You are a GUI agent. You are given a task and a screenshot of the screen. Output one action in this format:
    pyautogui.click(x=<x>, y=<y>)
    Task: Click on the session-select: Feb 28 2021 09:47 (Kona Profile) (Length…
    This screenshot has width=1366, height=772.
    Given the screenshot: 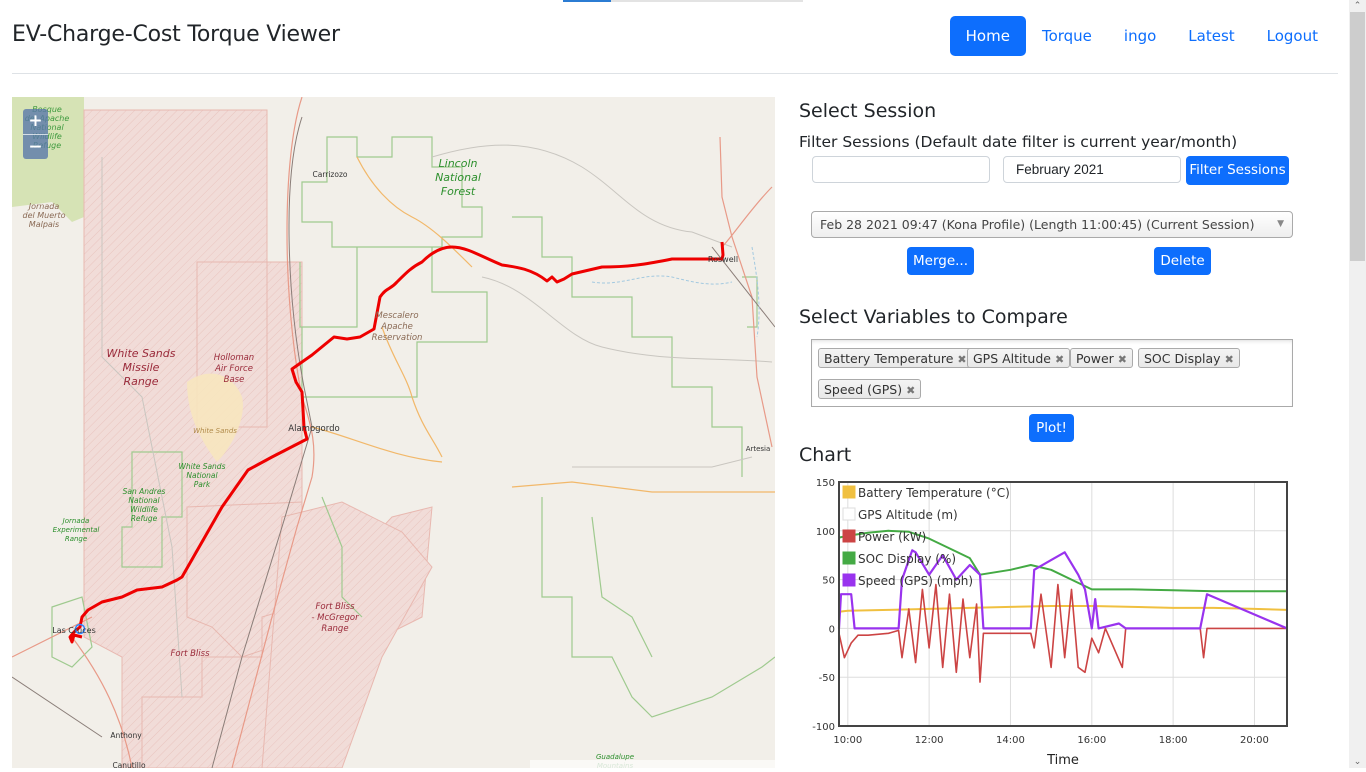 What is the action you would take?
    pyautogui.click(x=1052, y=224)
    